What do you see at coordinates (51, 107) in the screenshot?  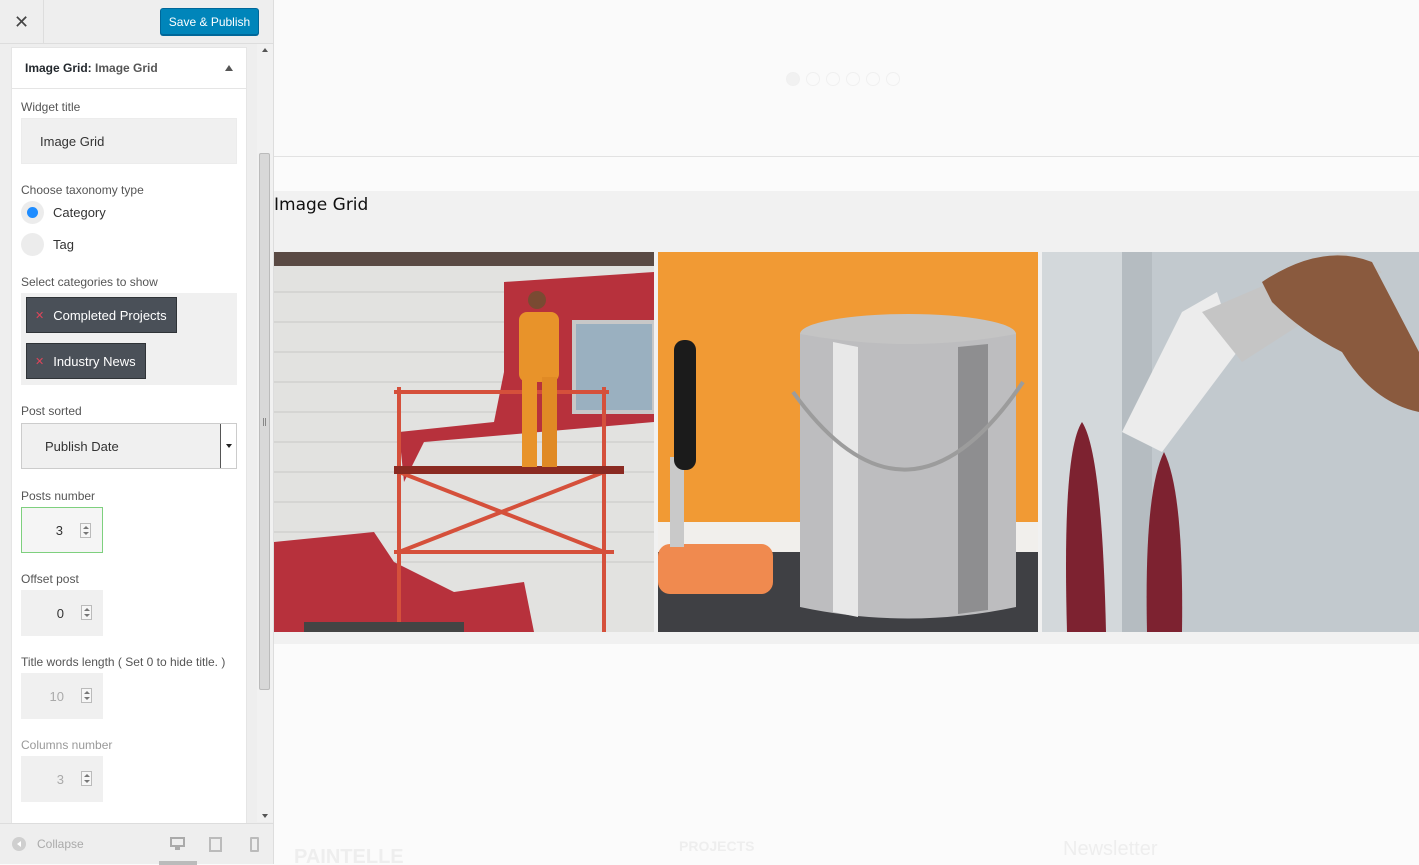 I see `widget-title-label: Widget title` at bounding box center [51, 107].